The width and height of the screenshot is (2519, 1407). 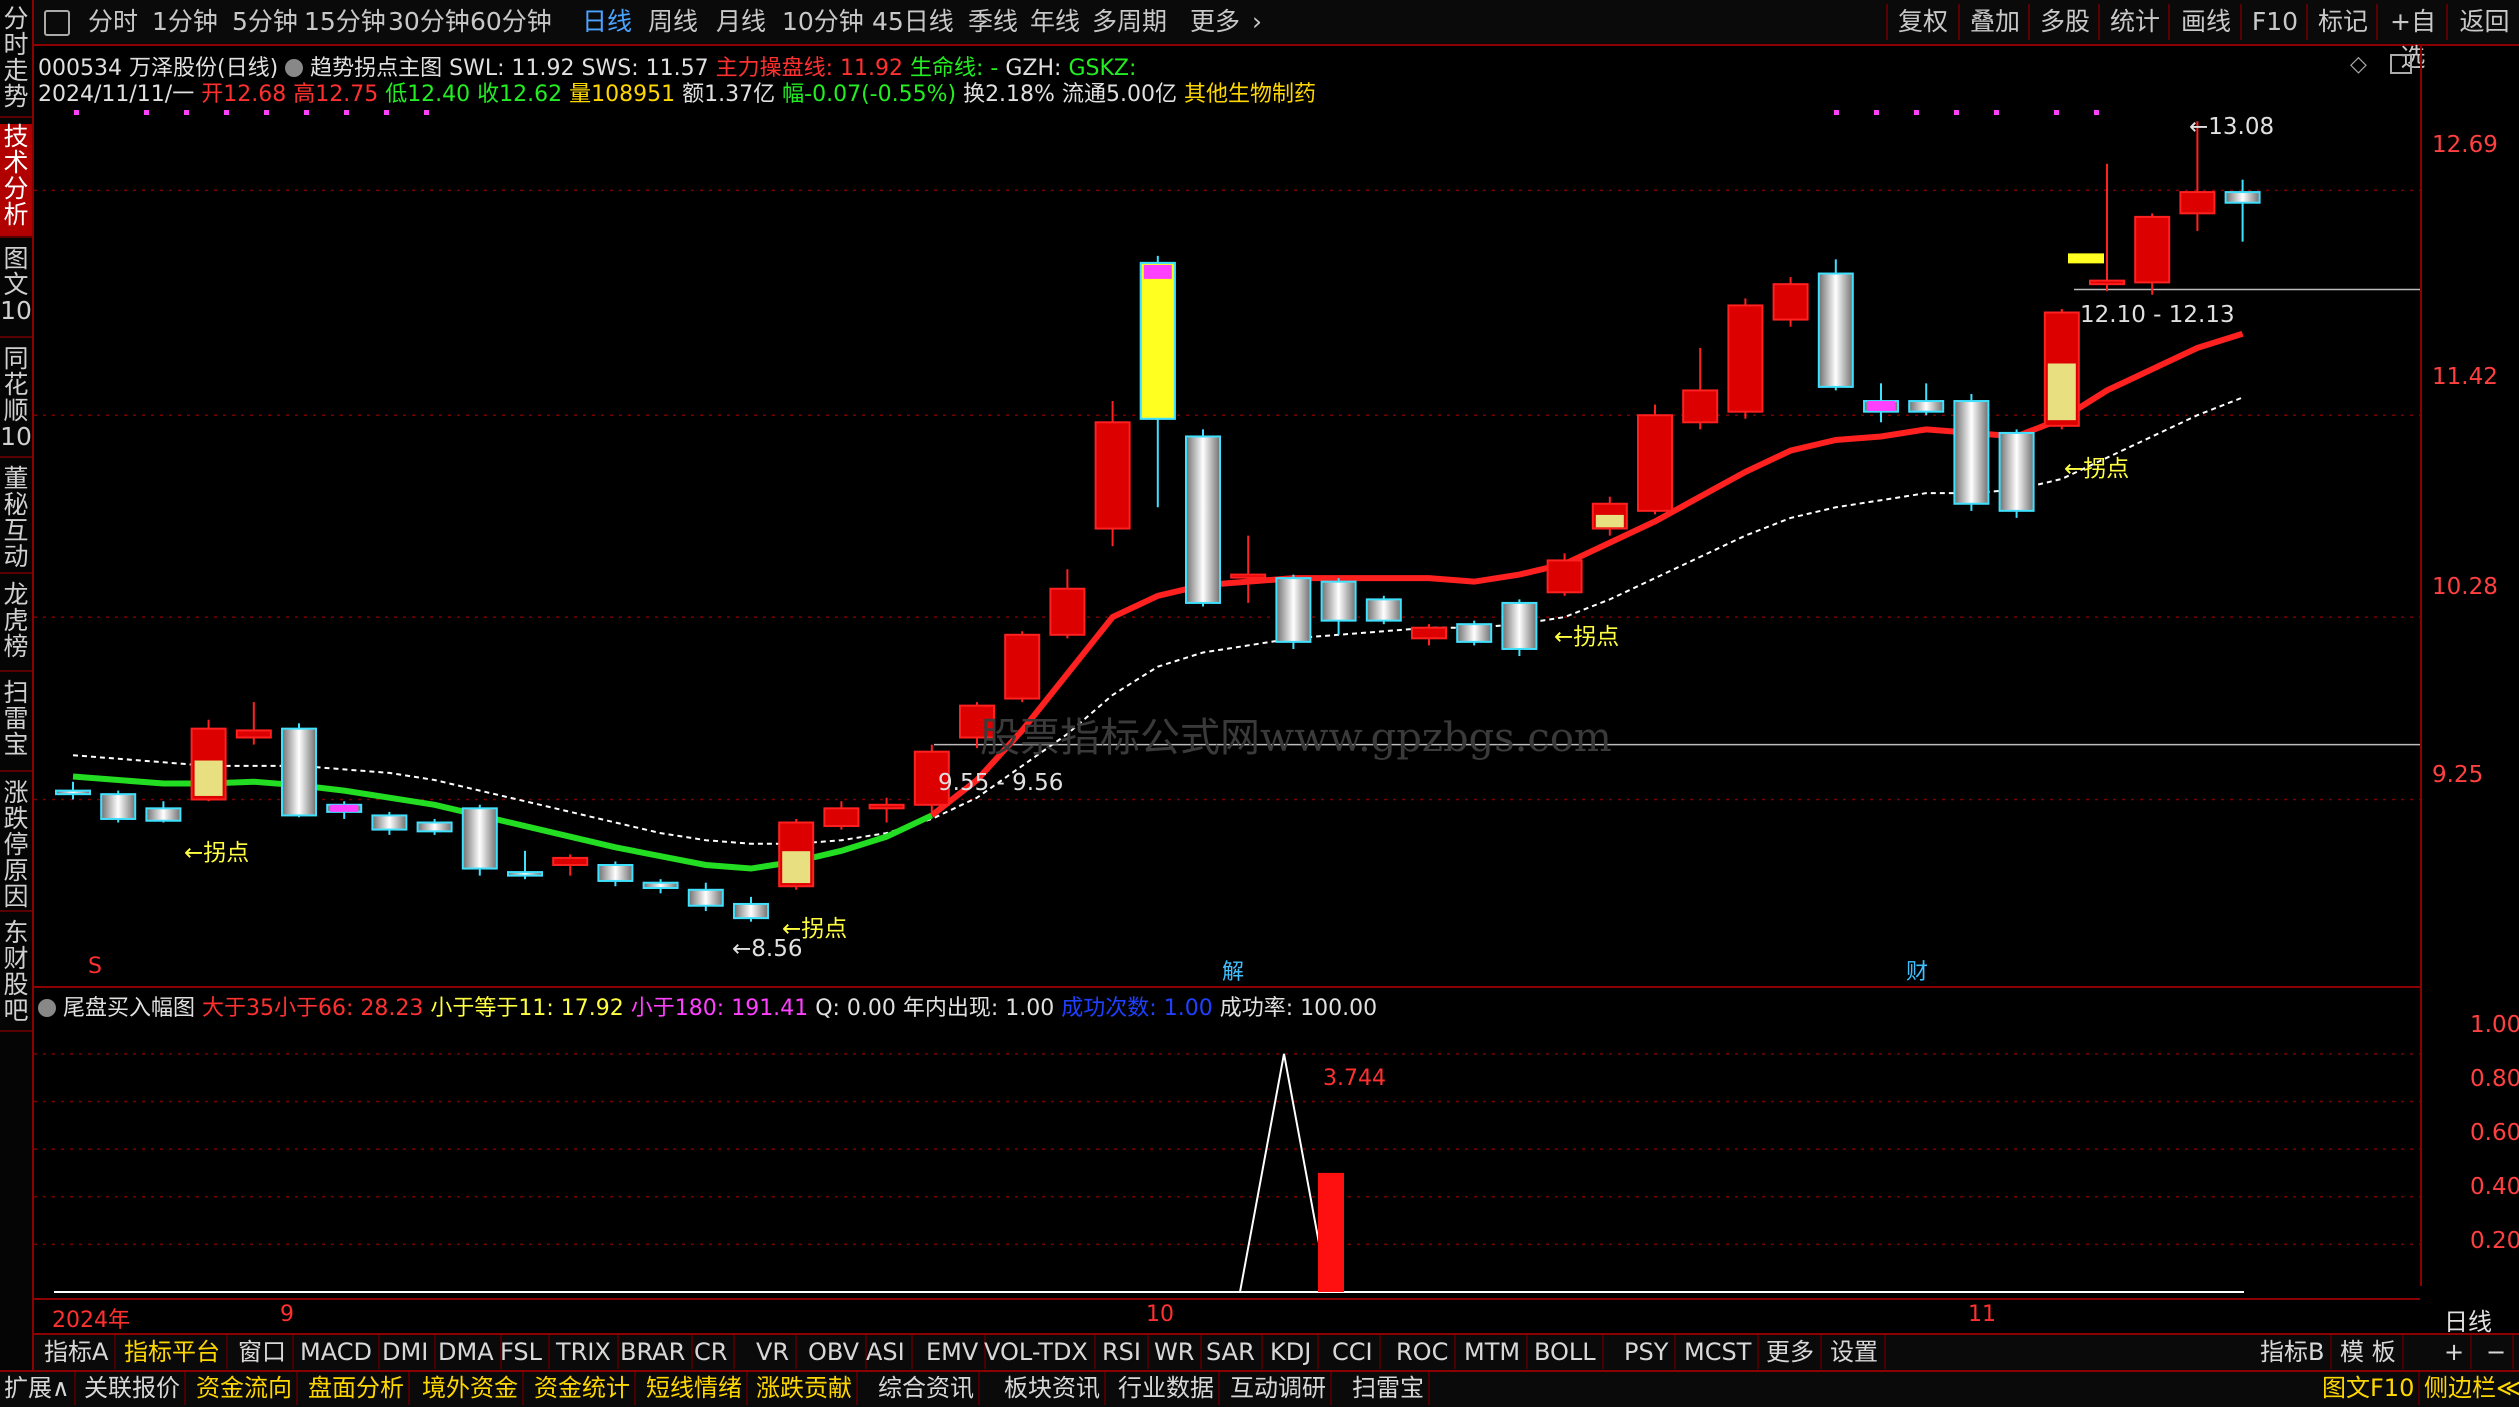 What do you see at coordinates (38, 1388) in the screenshot?
I see `status-tab-0: 扩展∧` at bounding box center [38, 1388].